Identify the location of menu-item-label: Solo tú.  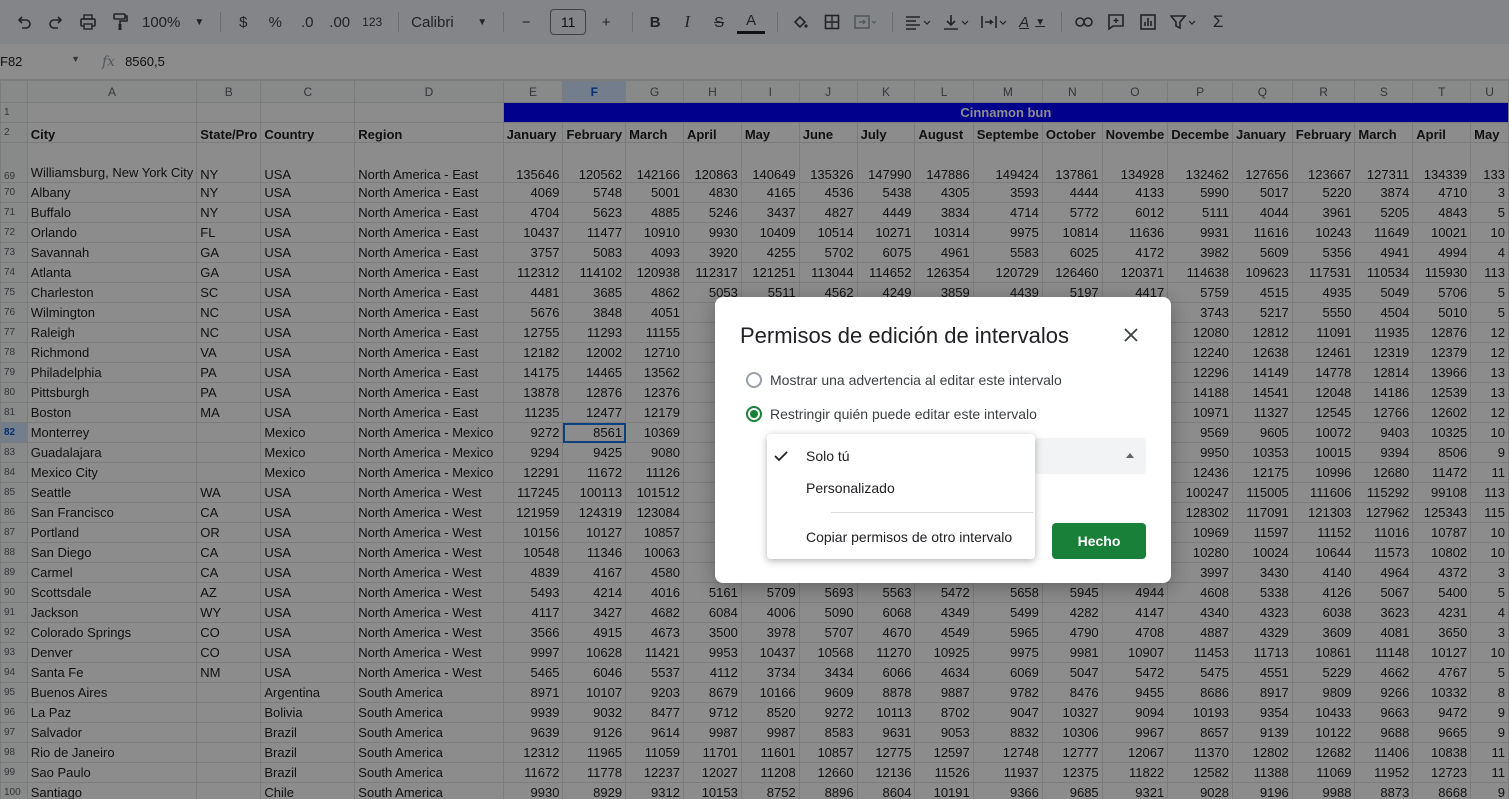
(828, 456).